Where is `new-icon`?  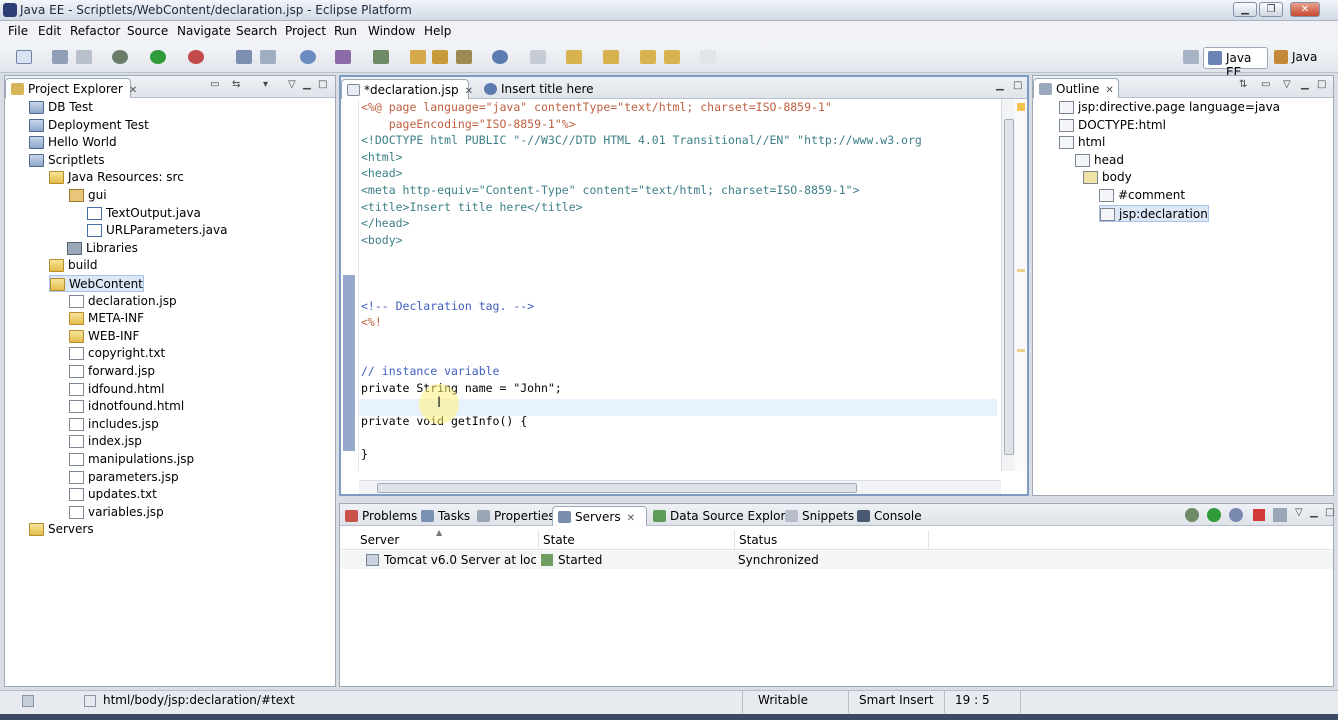 new-icon is located at coordinates (24, 57).